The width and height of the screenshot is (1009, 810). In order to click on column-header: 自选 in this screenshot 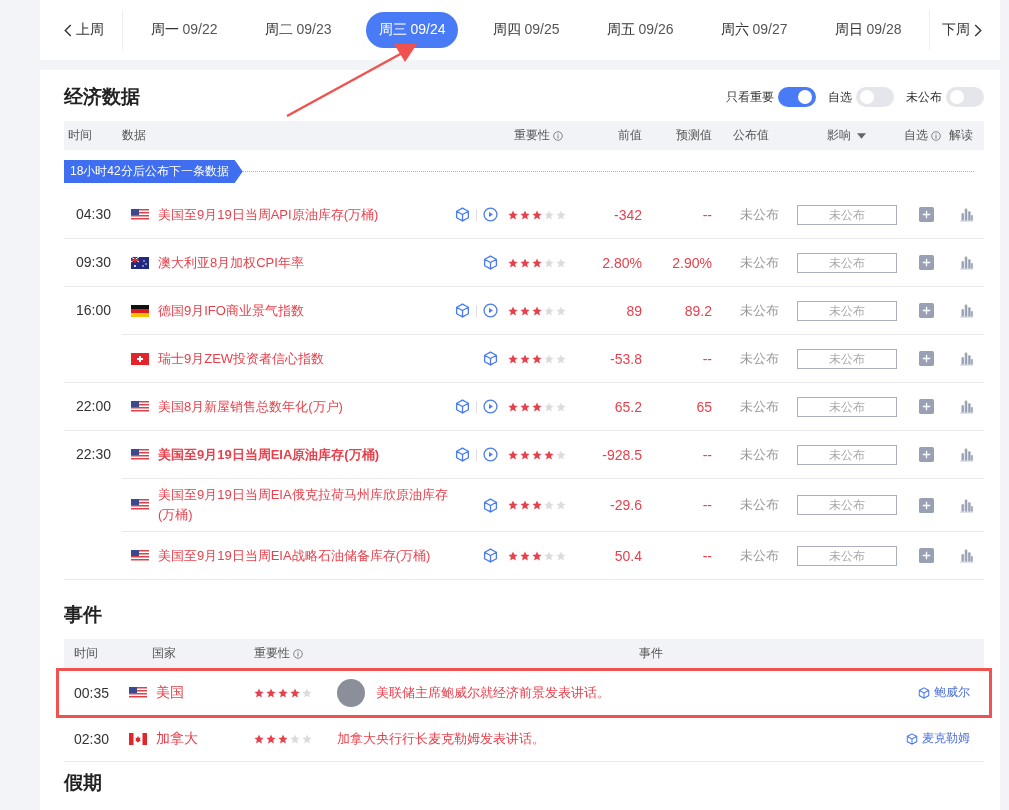, I will do `click(916, 135)`.